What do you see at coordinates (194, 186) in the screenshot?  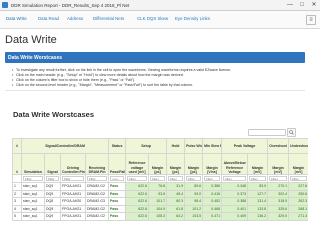 I see `table-cell: 89.6` at bounding box center [194, 186].